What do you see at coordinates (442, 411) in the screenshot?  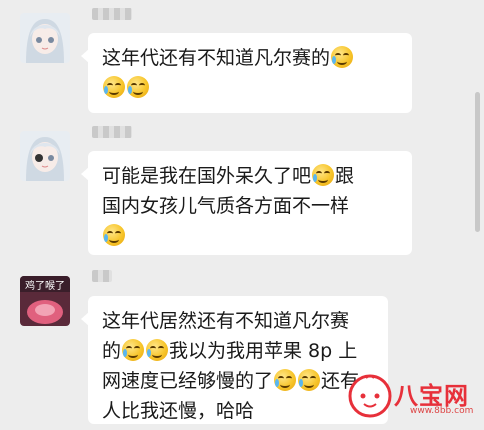 I see `watermark-url: www.8bb.com` at bounding box center [442, 411].